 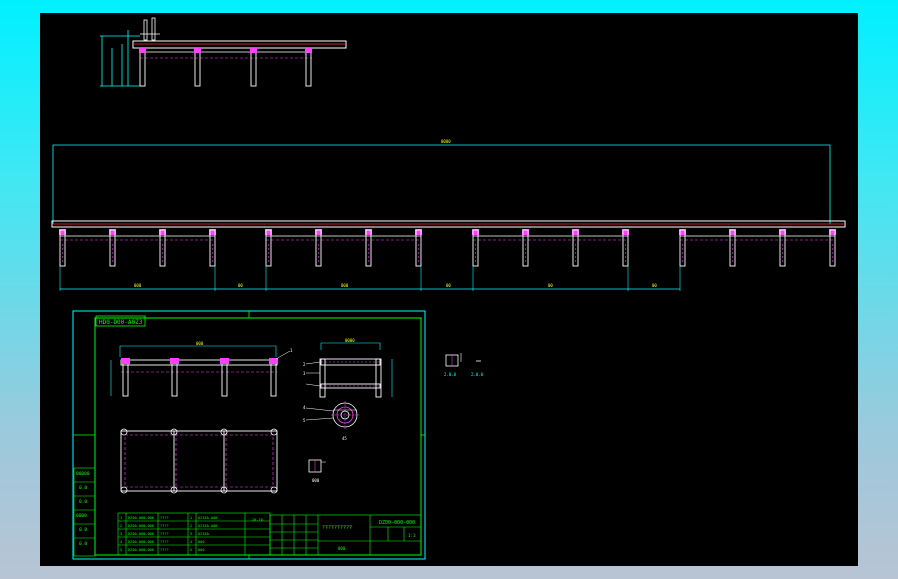 What do you see at coordinates (199, 461) in the screenshot?
I see `detail-top-view` at bounding box center [199, 461].